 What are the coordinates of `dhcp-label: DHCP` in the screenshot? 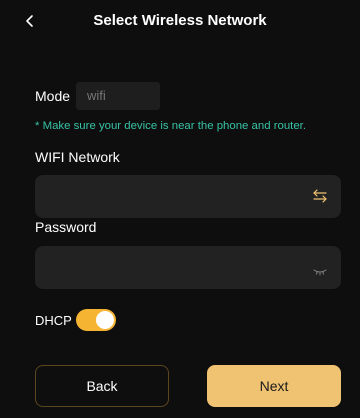 It's located at (53, 320).